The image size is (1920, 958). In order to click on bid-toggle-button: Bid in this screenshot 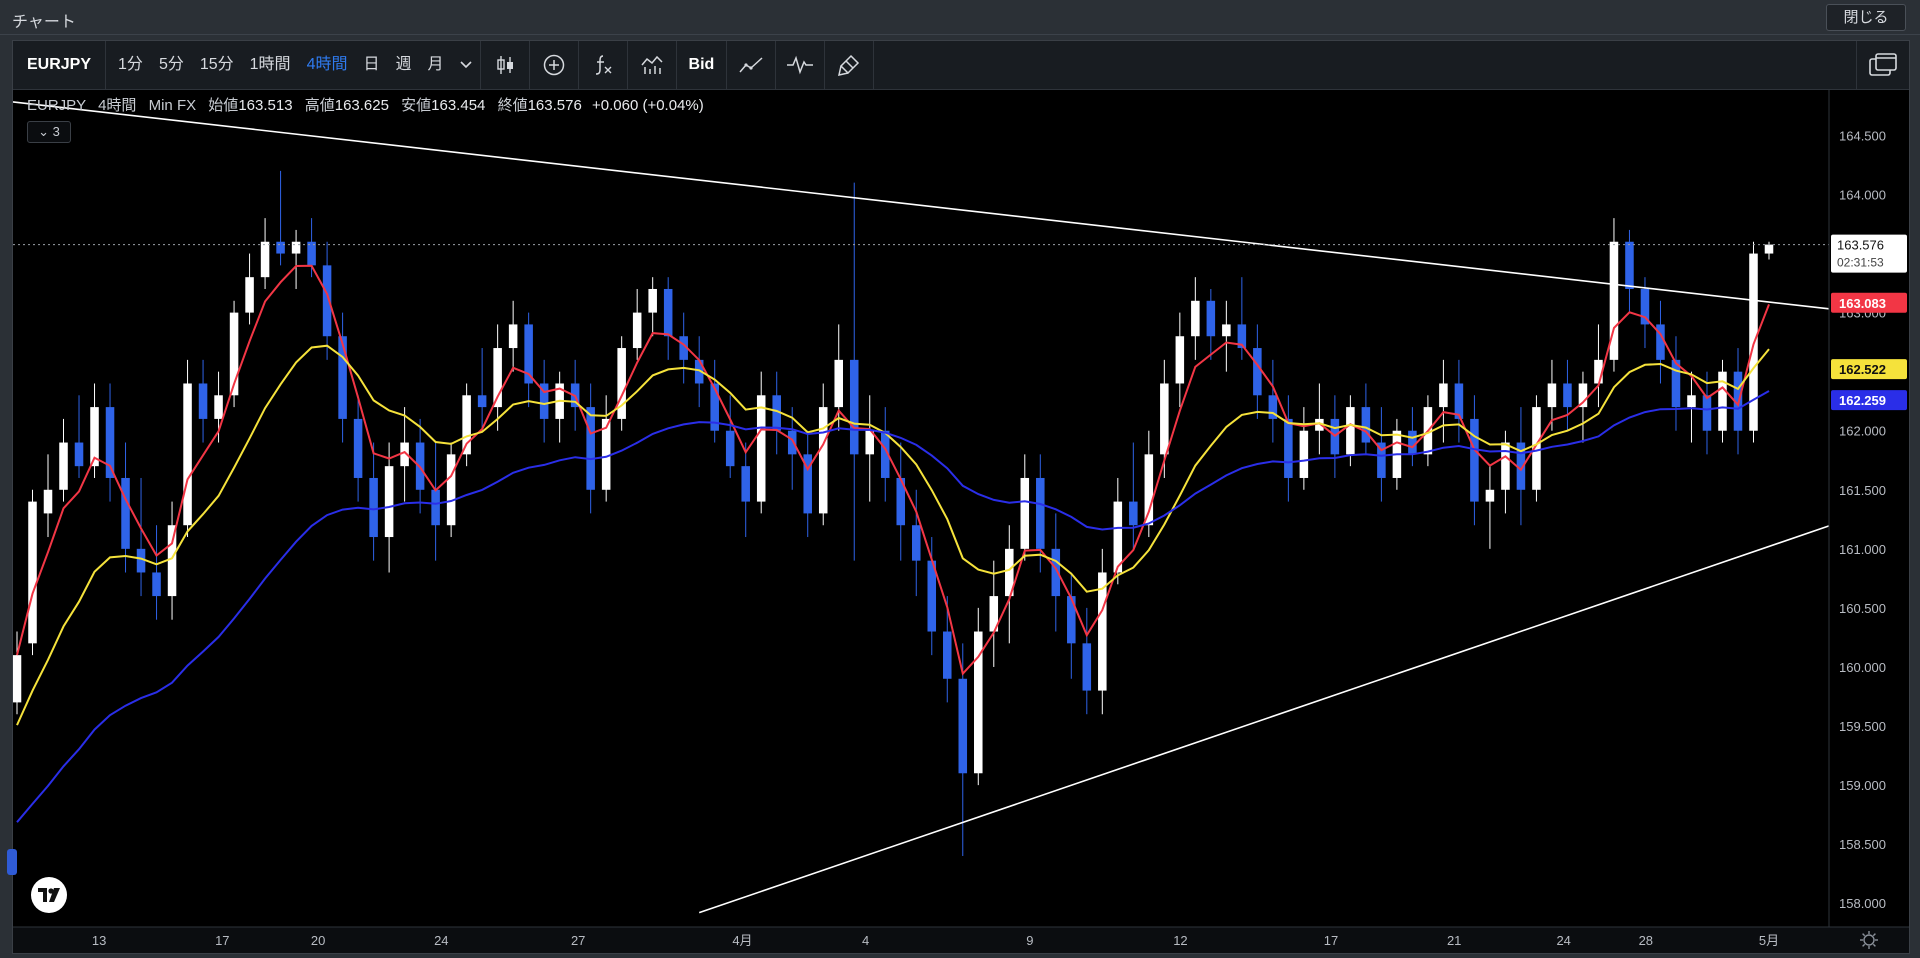, I will do `click(702, 65)`.